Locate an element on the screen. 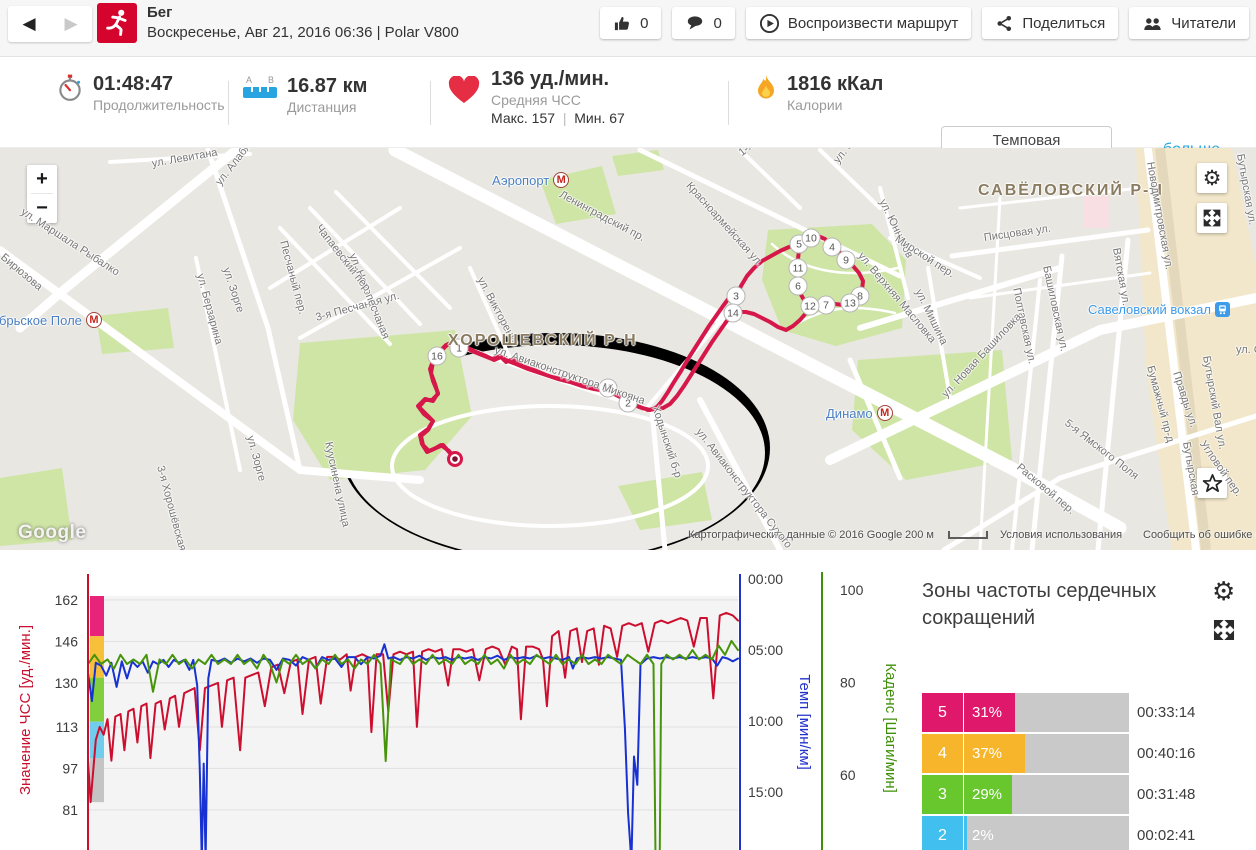  running-sport-icon is located at coordinates (117, 23).